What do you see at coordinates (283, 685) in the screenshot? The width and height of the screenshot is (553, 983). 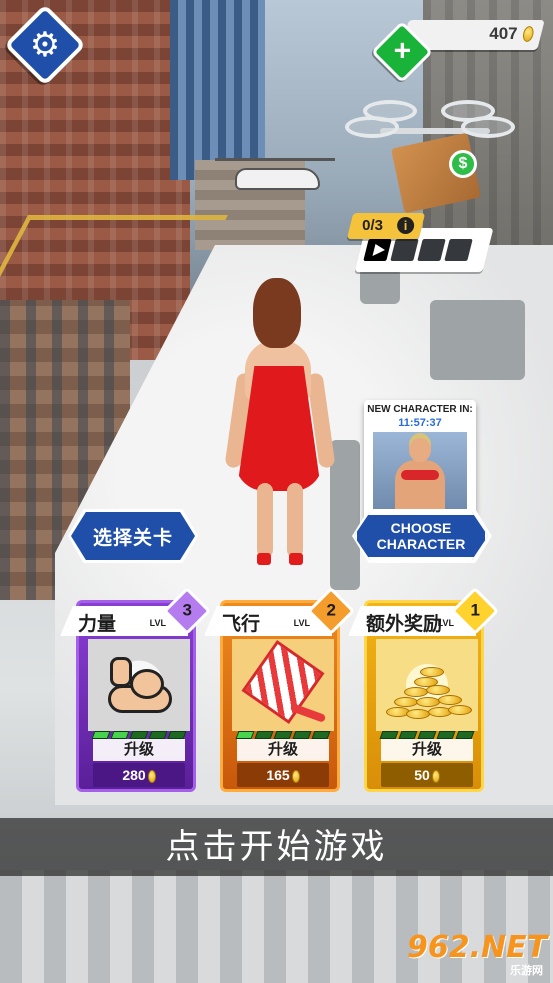 I see `flight-art` at bounding box center [283, 685].